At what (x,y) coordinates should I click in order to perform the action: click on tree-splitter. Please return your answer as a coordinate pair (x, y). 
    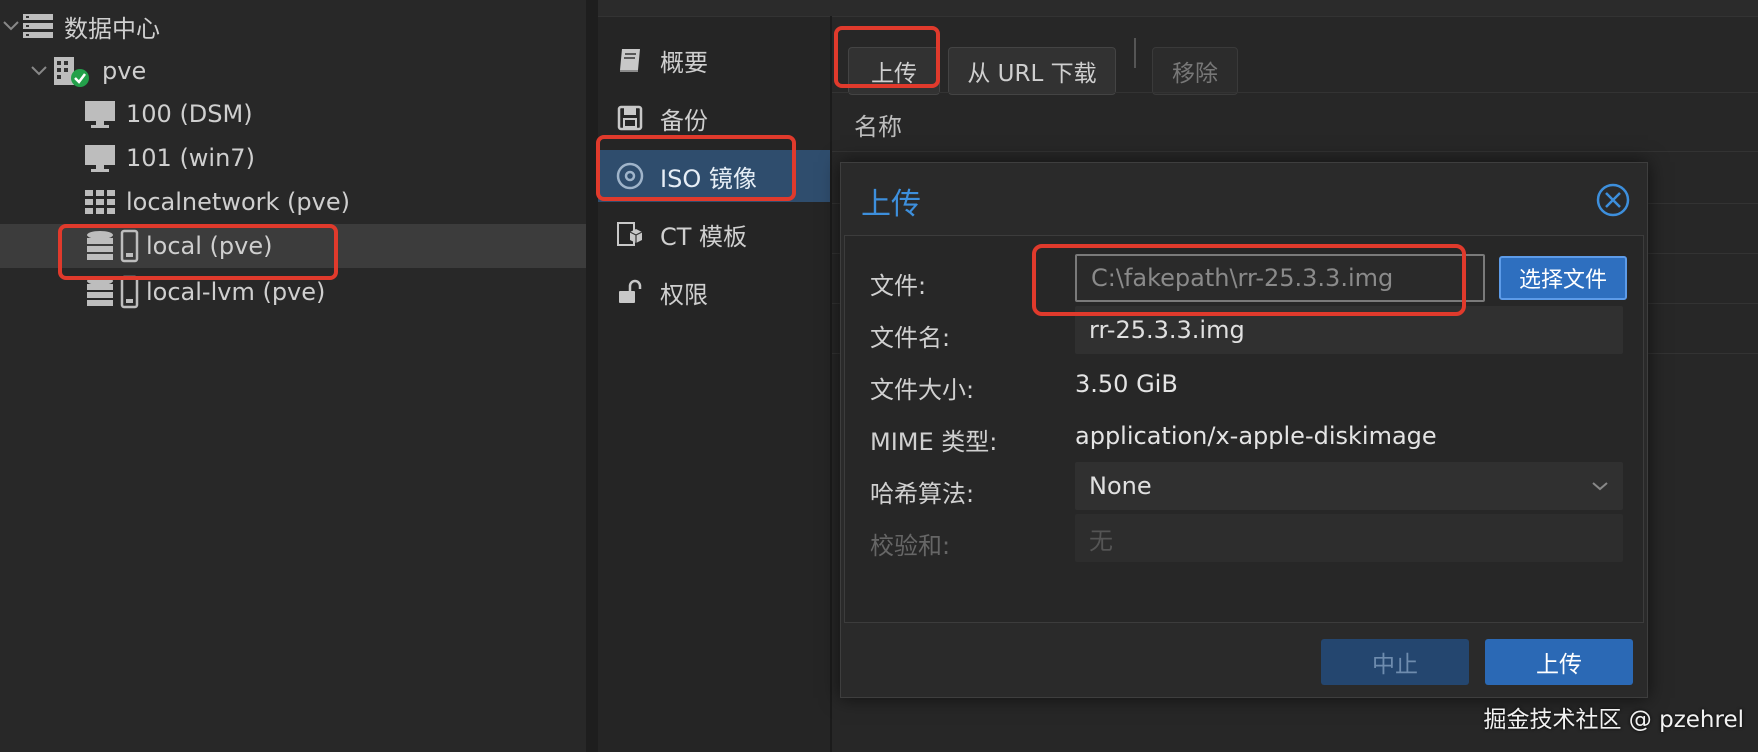
    Looking at the image, I should click on (592, 376).